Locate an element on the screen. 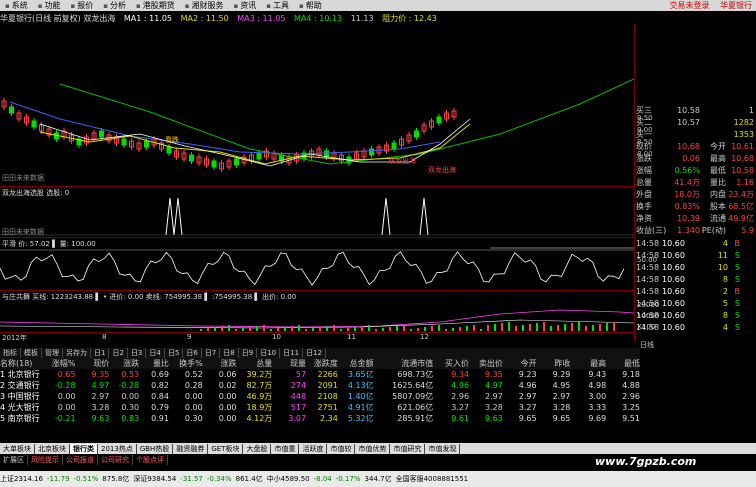 The height and width of the screenshot is (487, 756). menu-help: 帮助 is located at coordinates (310, 5).